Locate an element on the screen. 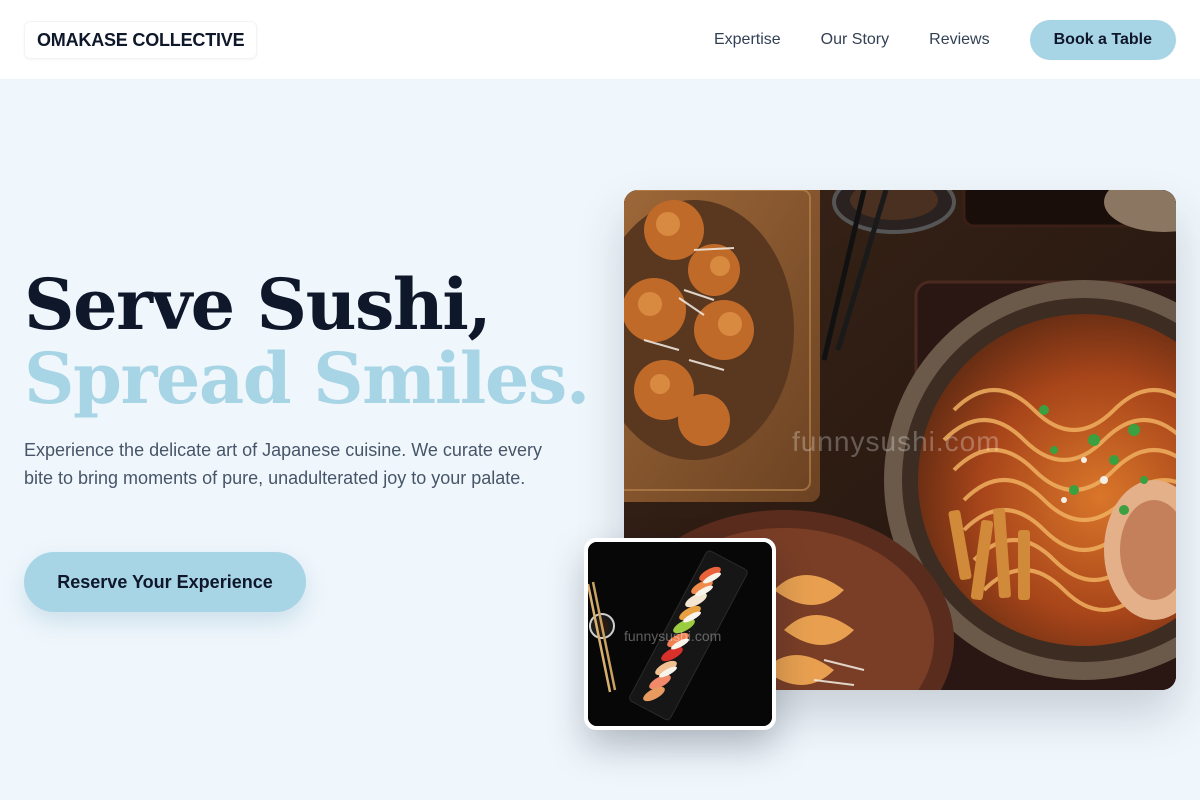 This screenshot has height=800, width=1200. hero-title-line-2: Spread Smiles. is located at coordinates (307, 378).